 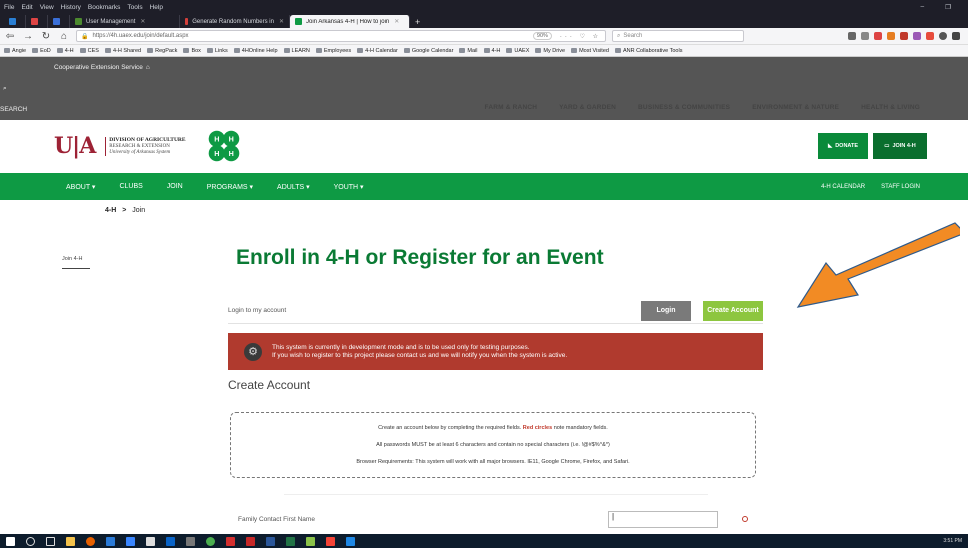 What do you see at coordinates (125, 21) in the screenshot?
I see `tab-user-management: User Management ✕` at bounding box center [125, 21].